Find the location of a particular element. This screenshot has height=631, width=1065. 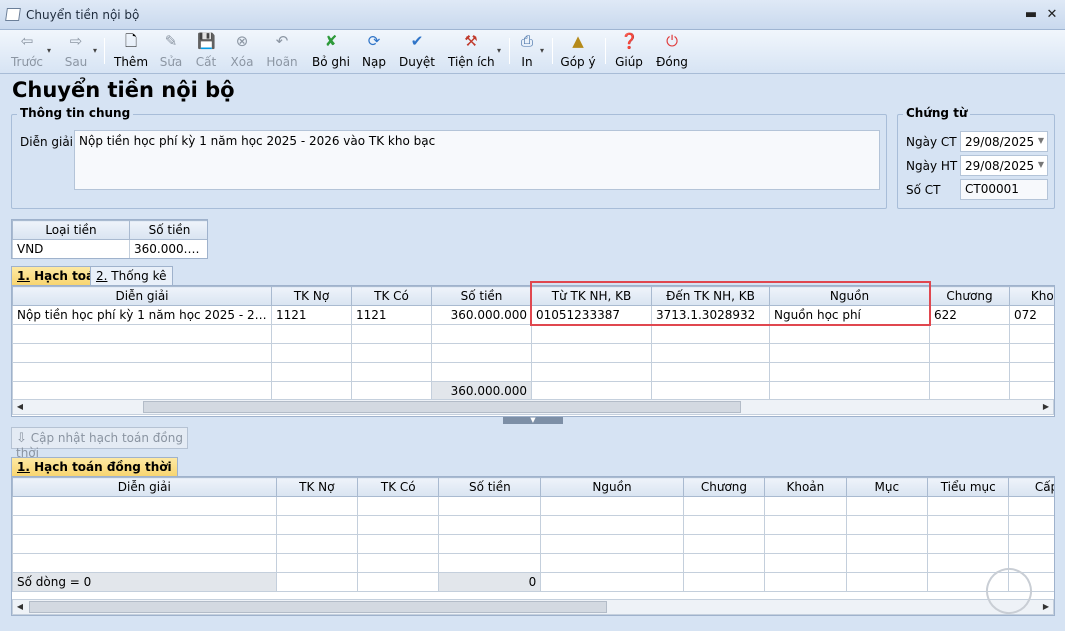

table-row: VND 360.000.000 is located at coordinates (109, 248).